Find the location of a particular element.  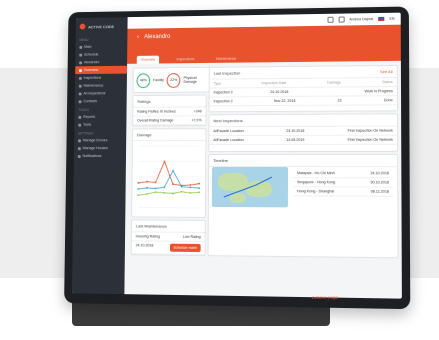

brand: ACTIVE CODE is located at coordinates (102, 26).